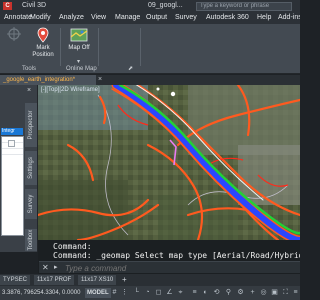 The image size is (320, 300). I want to click on palette-close-icon: ×, so click(29, 90).